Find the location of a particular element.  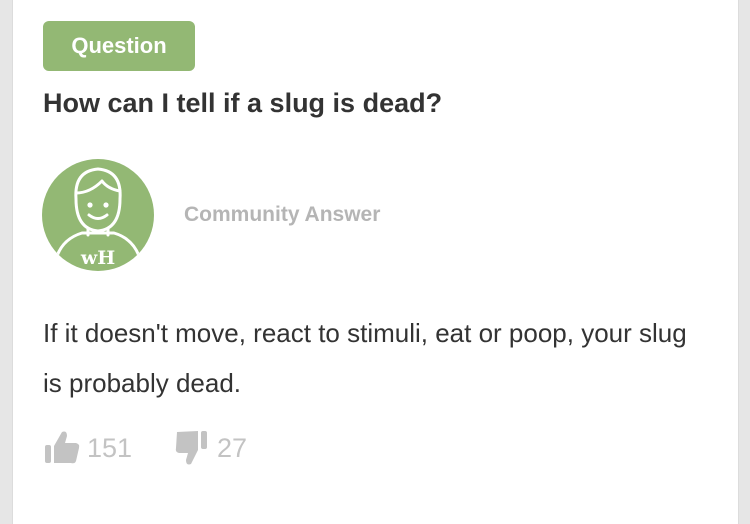

thumbs-down-icon is located at coordinates (191, 448).